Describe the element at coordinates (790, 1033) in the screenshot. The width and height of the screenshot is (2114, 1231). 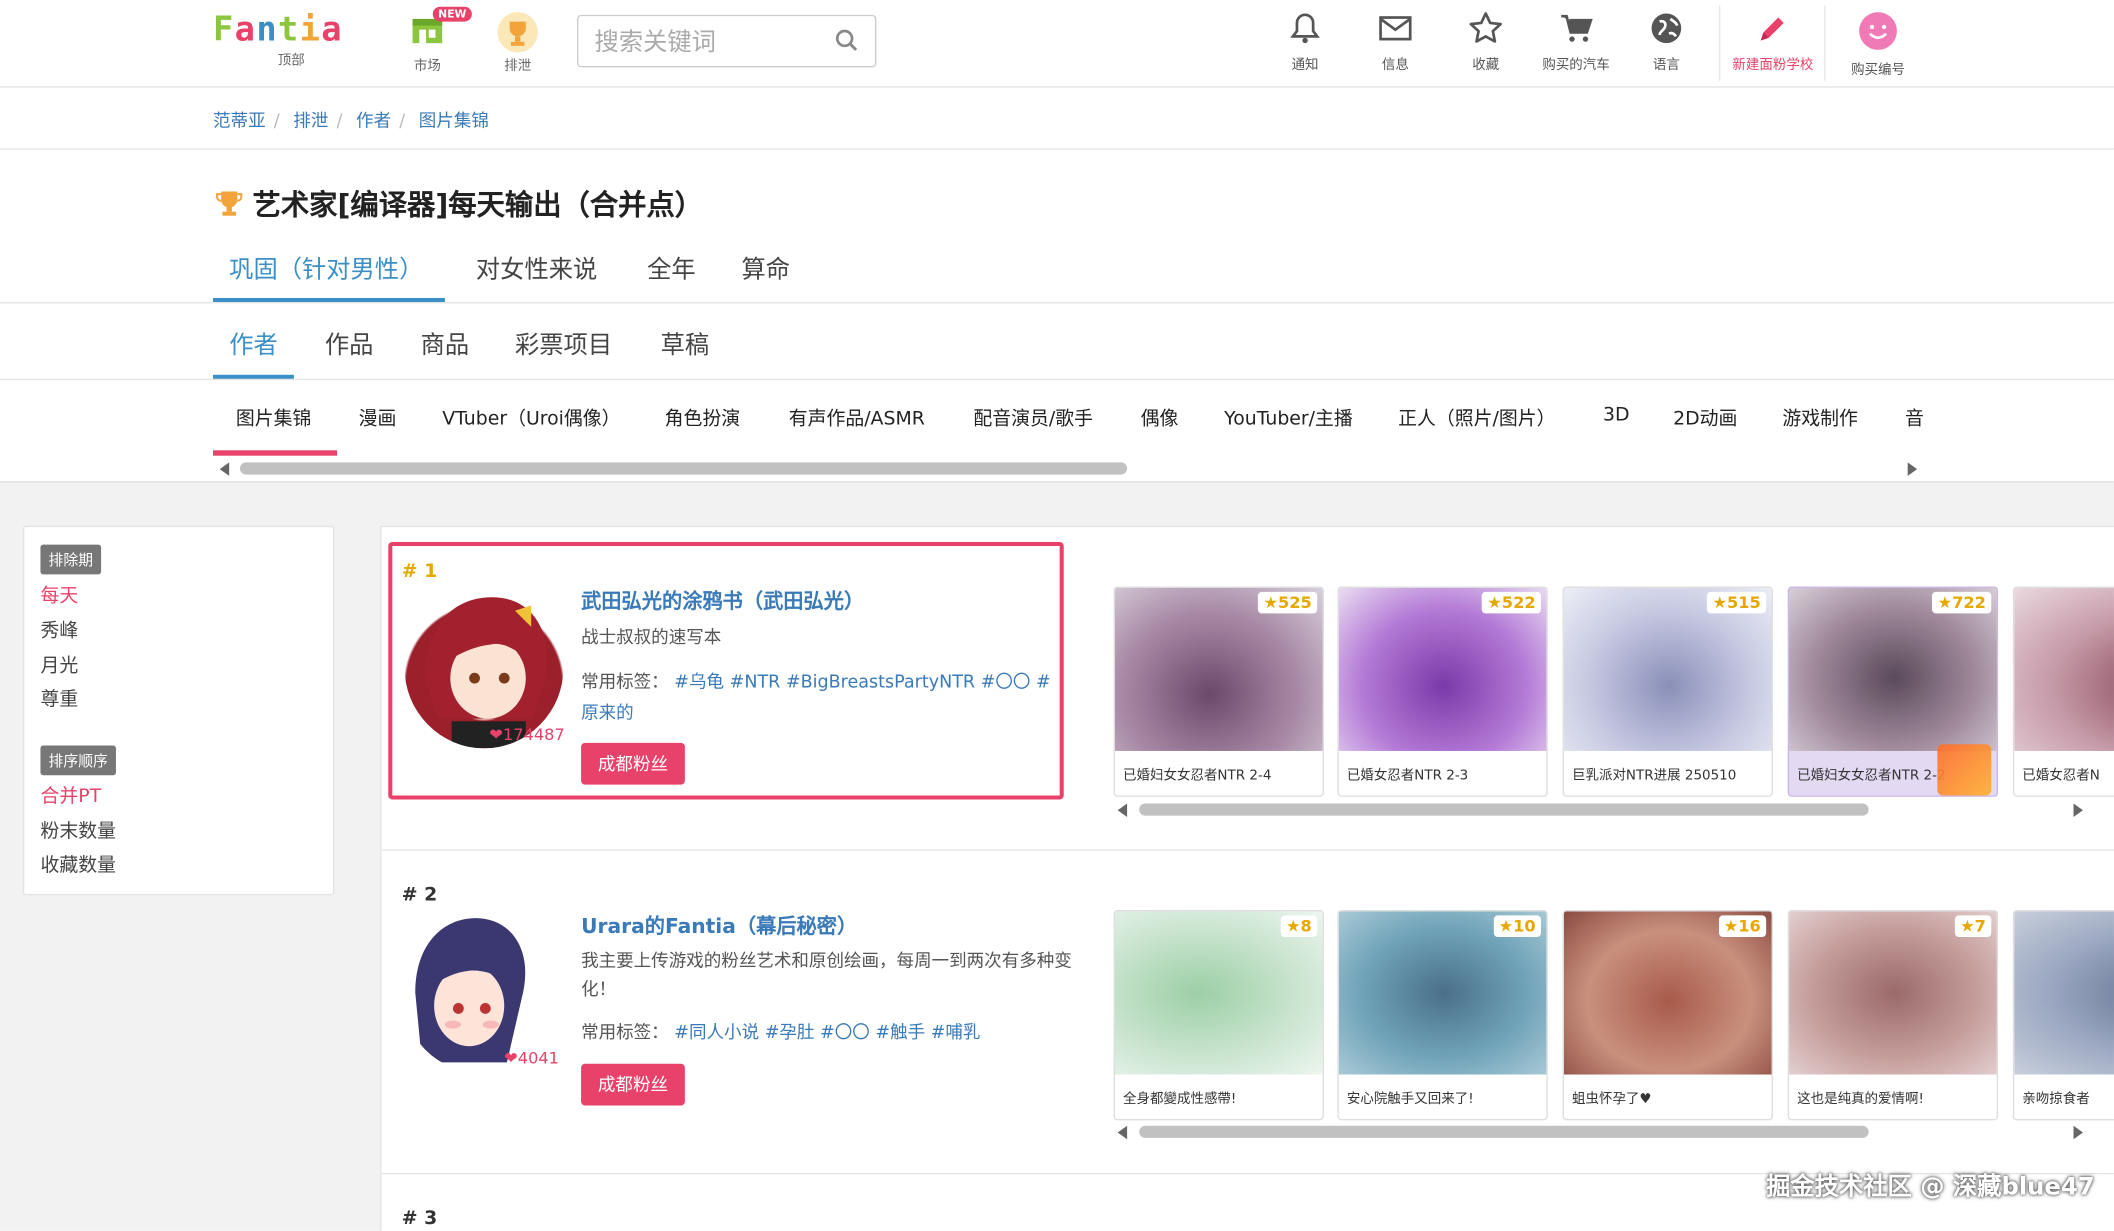
I see `tag-link: #孕肚` at that location.